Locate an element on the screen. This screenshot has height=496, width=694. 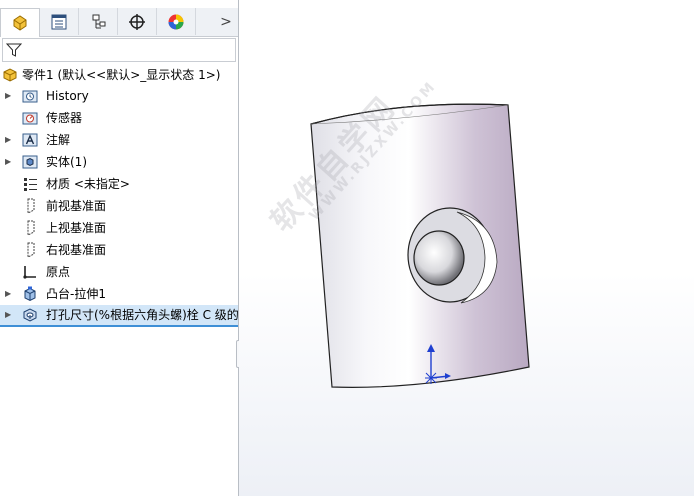
tree-item-material: 材质 <未指定> is located at coordinates (119, 184).